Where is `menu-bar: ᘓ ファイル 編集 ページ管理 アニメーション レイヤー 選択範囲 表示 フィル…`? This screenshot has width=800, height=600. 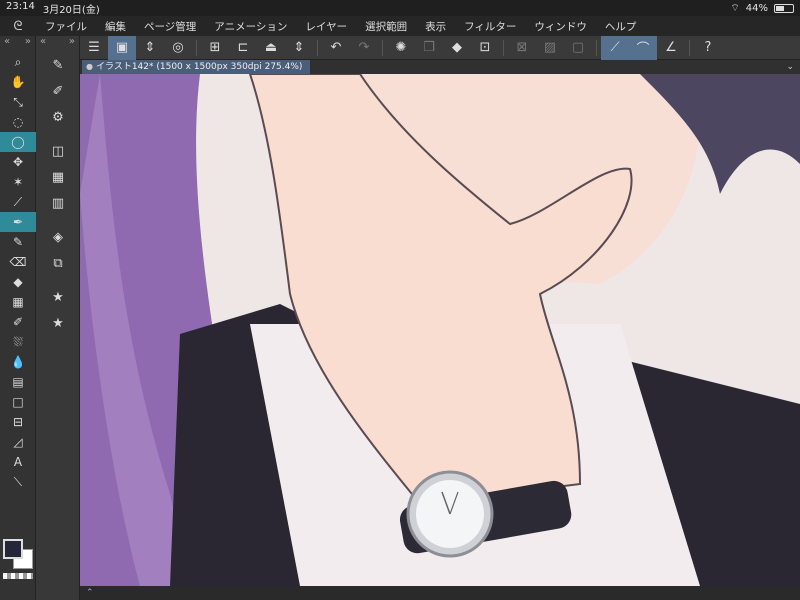 menu-bar: ᘓ ファイル 編集 ページ管理 アニメーション レイヤー 選択範囲 表示 フィル… is located at coordinates (400, 26).